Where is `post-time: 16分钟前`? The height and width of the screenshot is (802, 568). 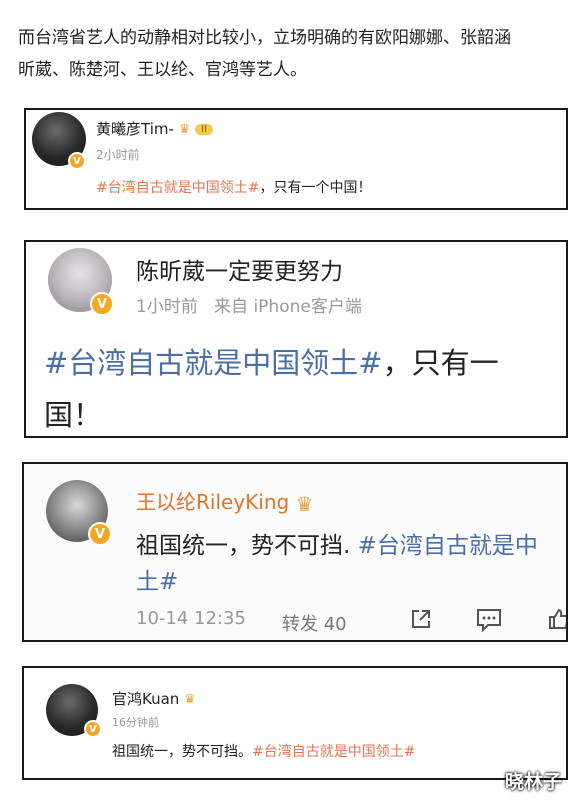
post-time: 16分钟前 is located at coordinates (135, 722).